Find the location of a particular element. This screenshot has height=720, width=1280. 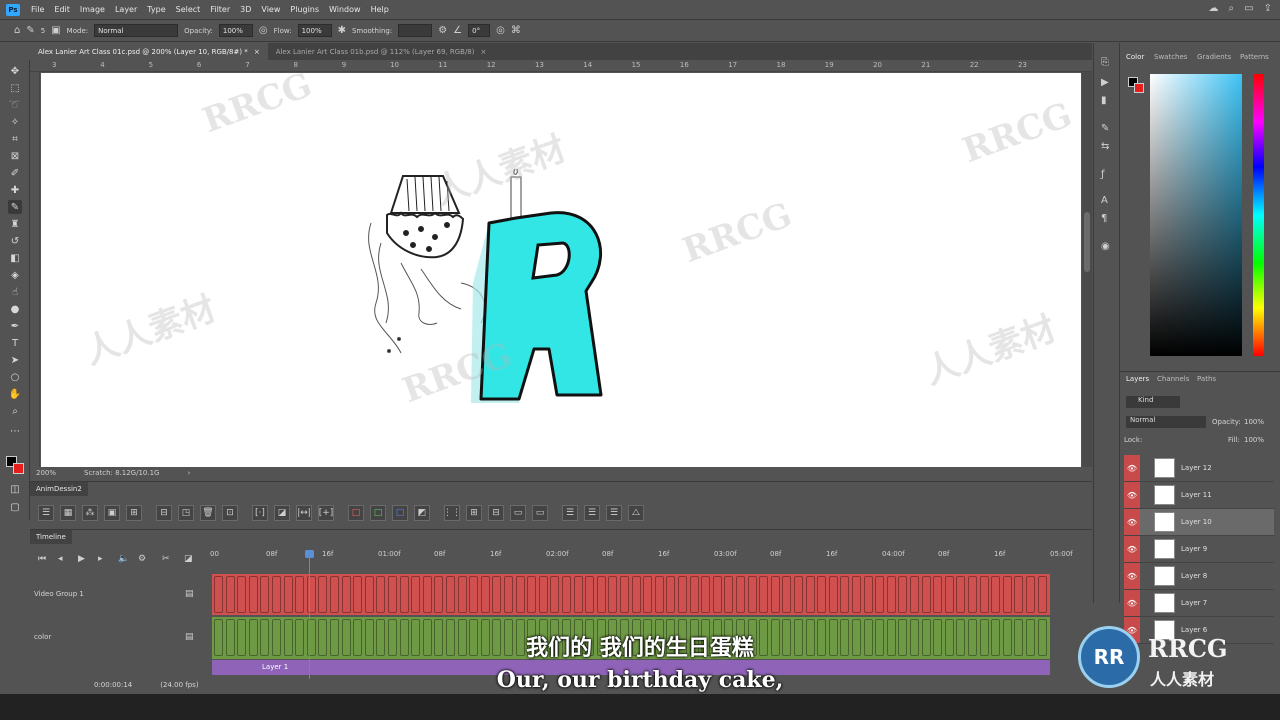

character-icon: A is located at coordinates (1104, 200).